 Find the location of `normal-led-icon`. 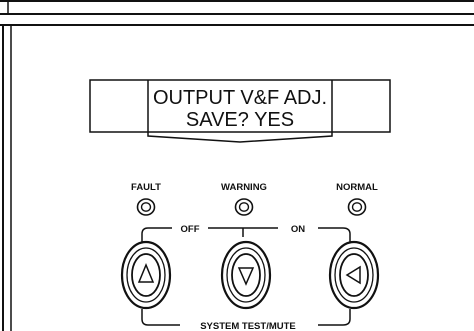

normal-led-icon is located at coordinates (357, 207).